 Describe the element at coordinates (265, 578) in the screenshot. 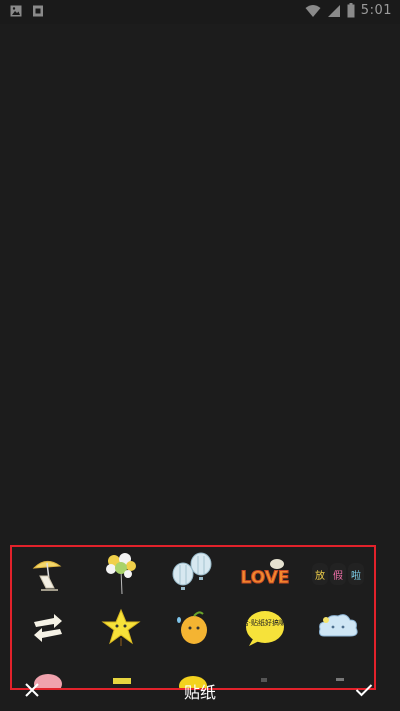

I see `love-text: LOVE` at that location.